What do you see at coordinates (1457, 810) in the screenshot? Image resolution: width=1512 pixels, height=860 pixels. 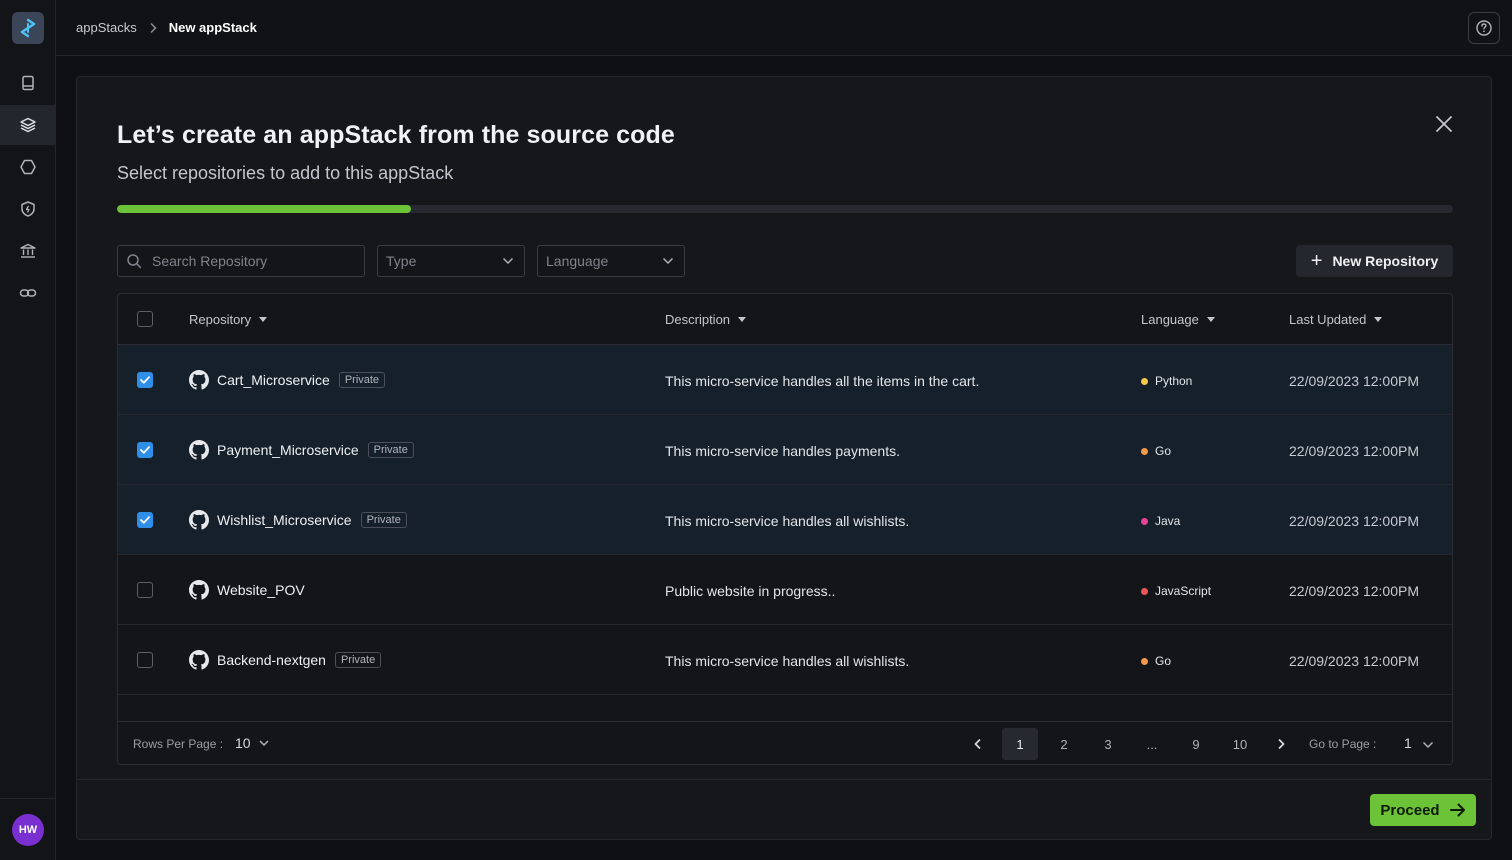 I see `arrow-right-icon` at bounding box center [1457, 810].